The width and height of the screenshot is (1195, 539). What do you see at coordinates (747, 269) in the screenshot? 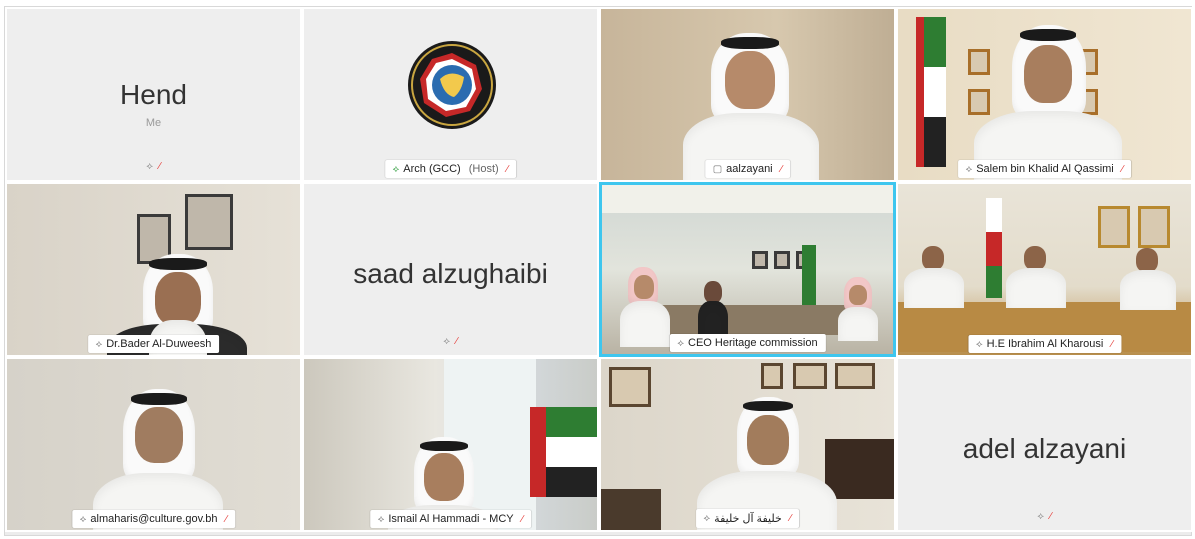
I see `participant-tile-ceo-heritage: ⟡ CEO Heritage commission` at bounding box center [747, 269].